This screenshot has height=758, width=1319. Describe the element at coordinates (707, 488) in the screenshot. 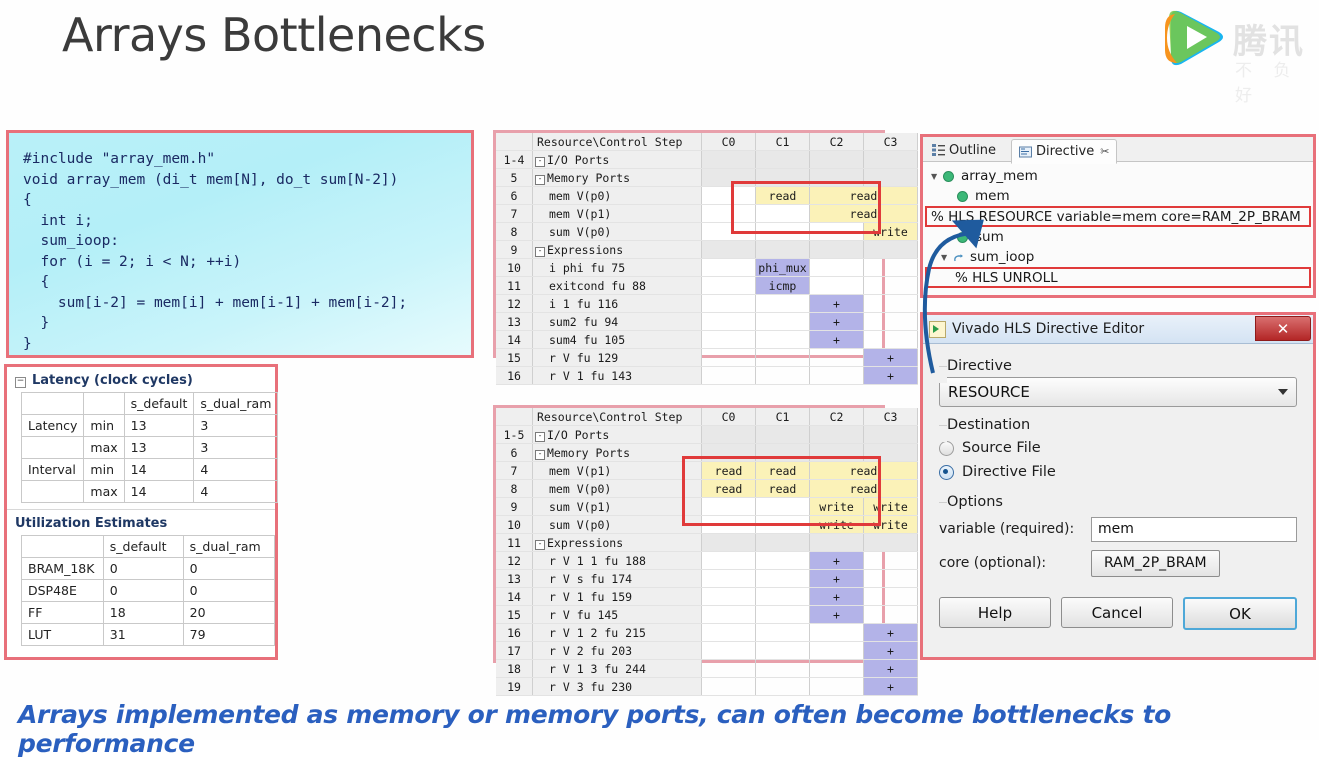

I see `table-row: 8 mem V(p0) read read read` at that location.